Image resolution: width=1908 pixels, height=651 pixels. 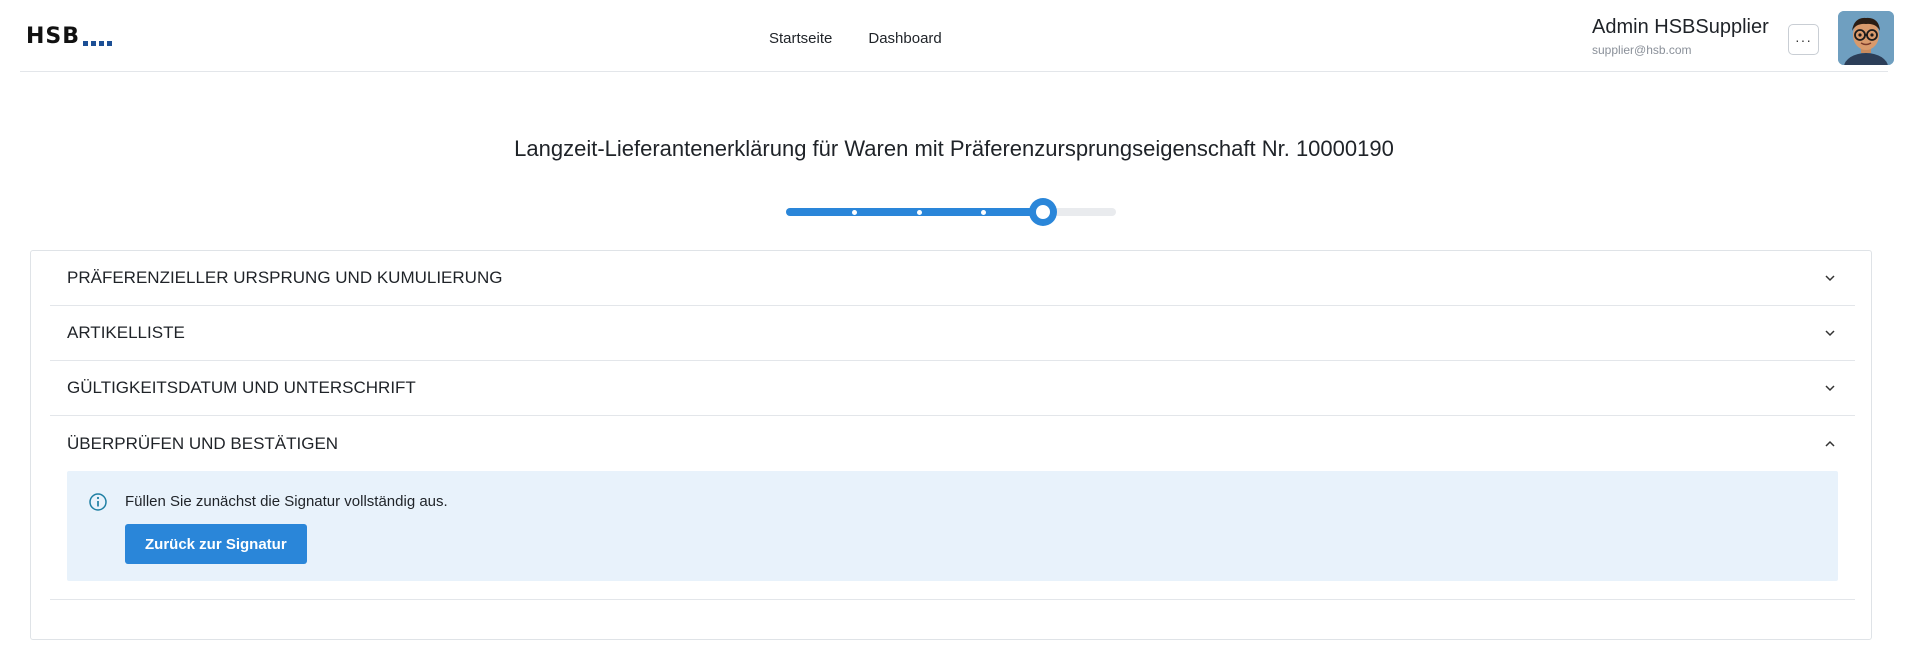 What do you see at coordinates (800, 38) in the screenshot?
I see `nav-link-startseite: Startseite` at bounding box center [800, 38].